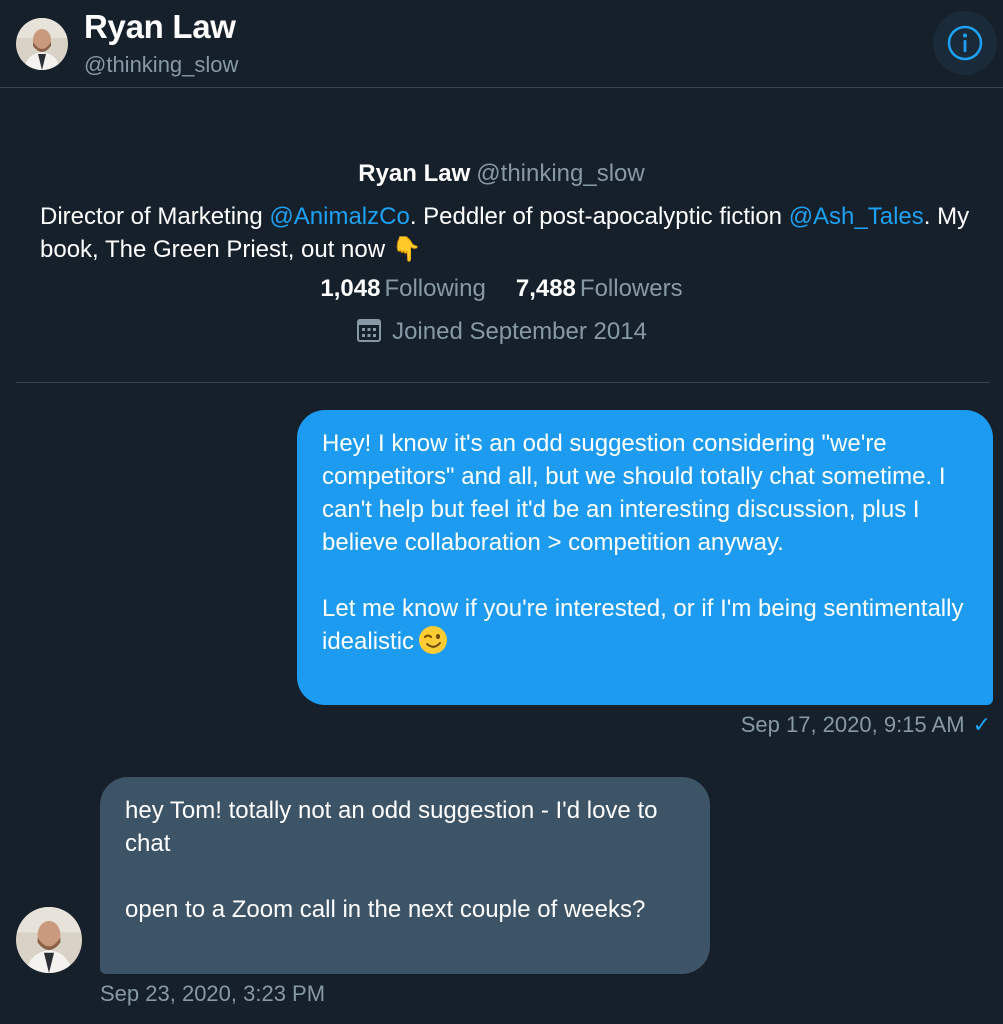 The image size is (1003, 1024). I want to click on joined-text: Joined September 2014, so click(519, 331).